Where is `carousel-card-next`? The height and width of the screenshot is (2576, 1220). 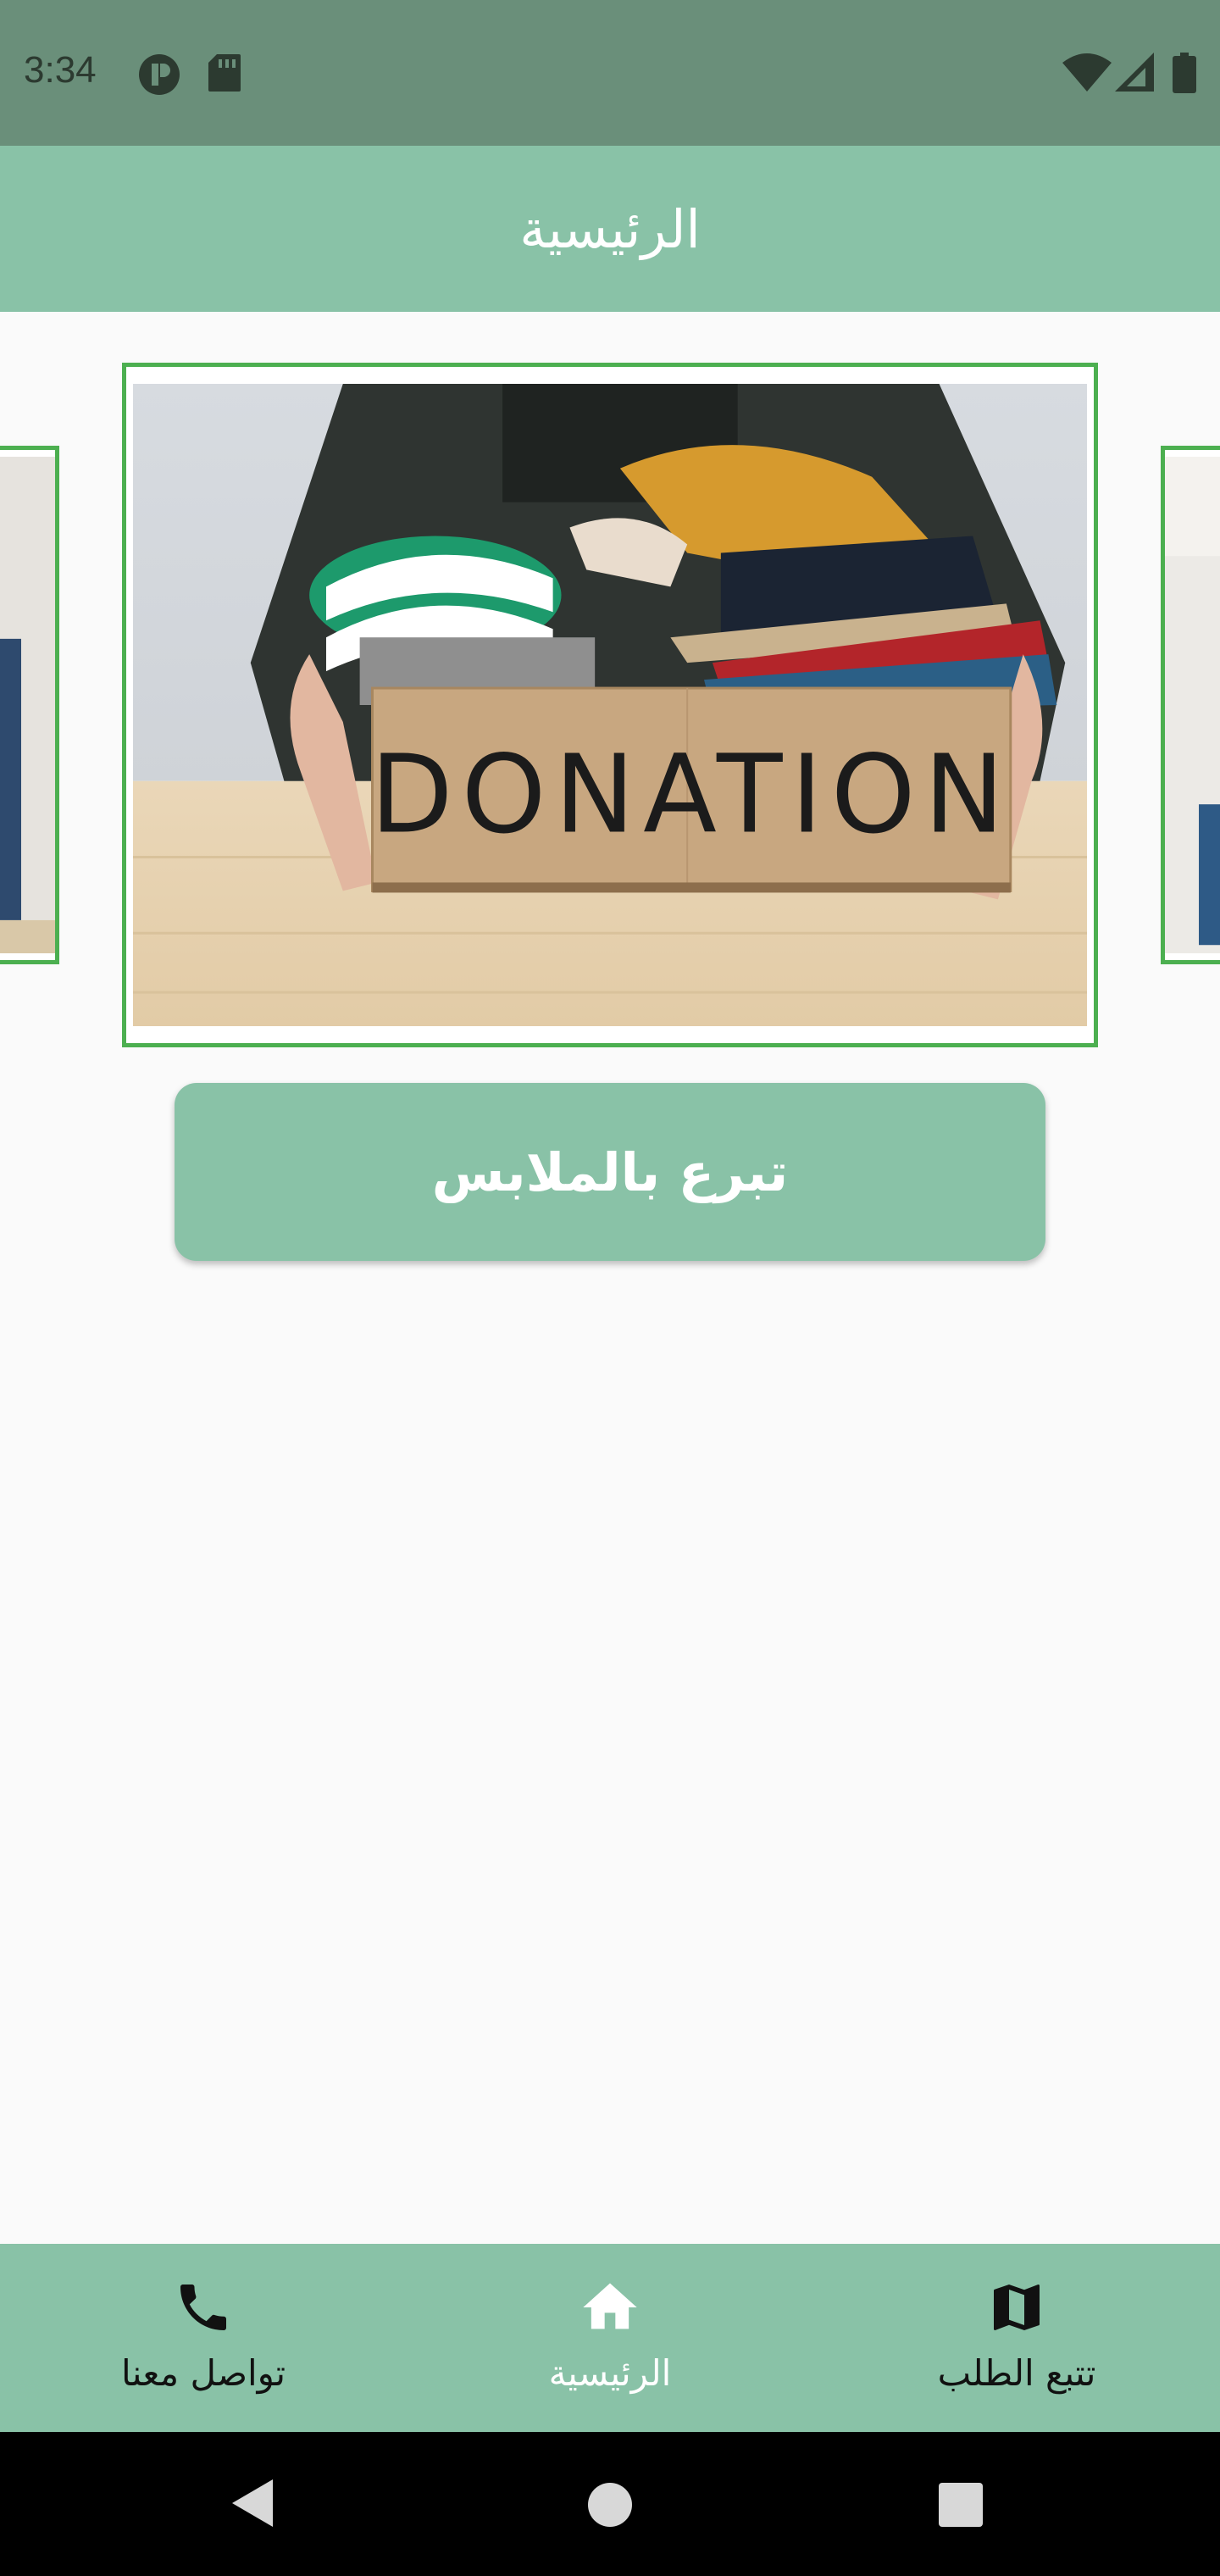 carousel-card-next is located at coordinates (1190, 705).